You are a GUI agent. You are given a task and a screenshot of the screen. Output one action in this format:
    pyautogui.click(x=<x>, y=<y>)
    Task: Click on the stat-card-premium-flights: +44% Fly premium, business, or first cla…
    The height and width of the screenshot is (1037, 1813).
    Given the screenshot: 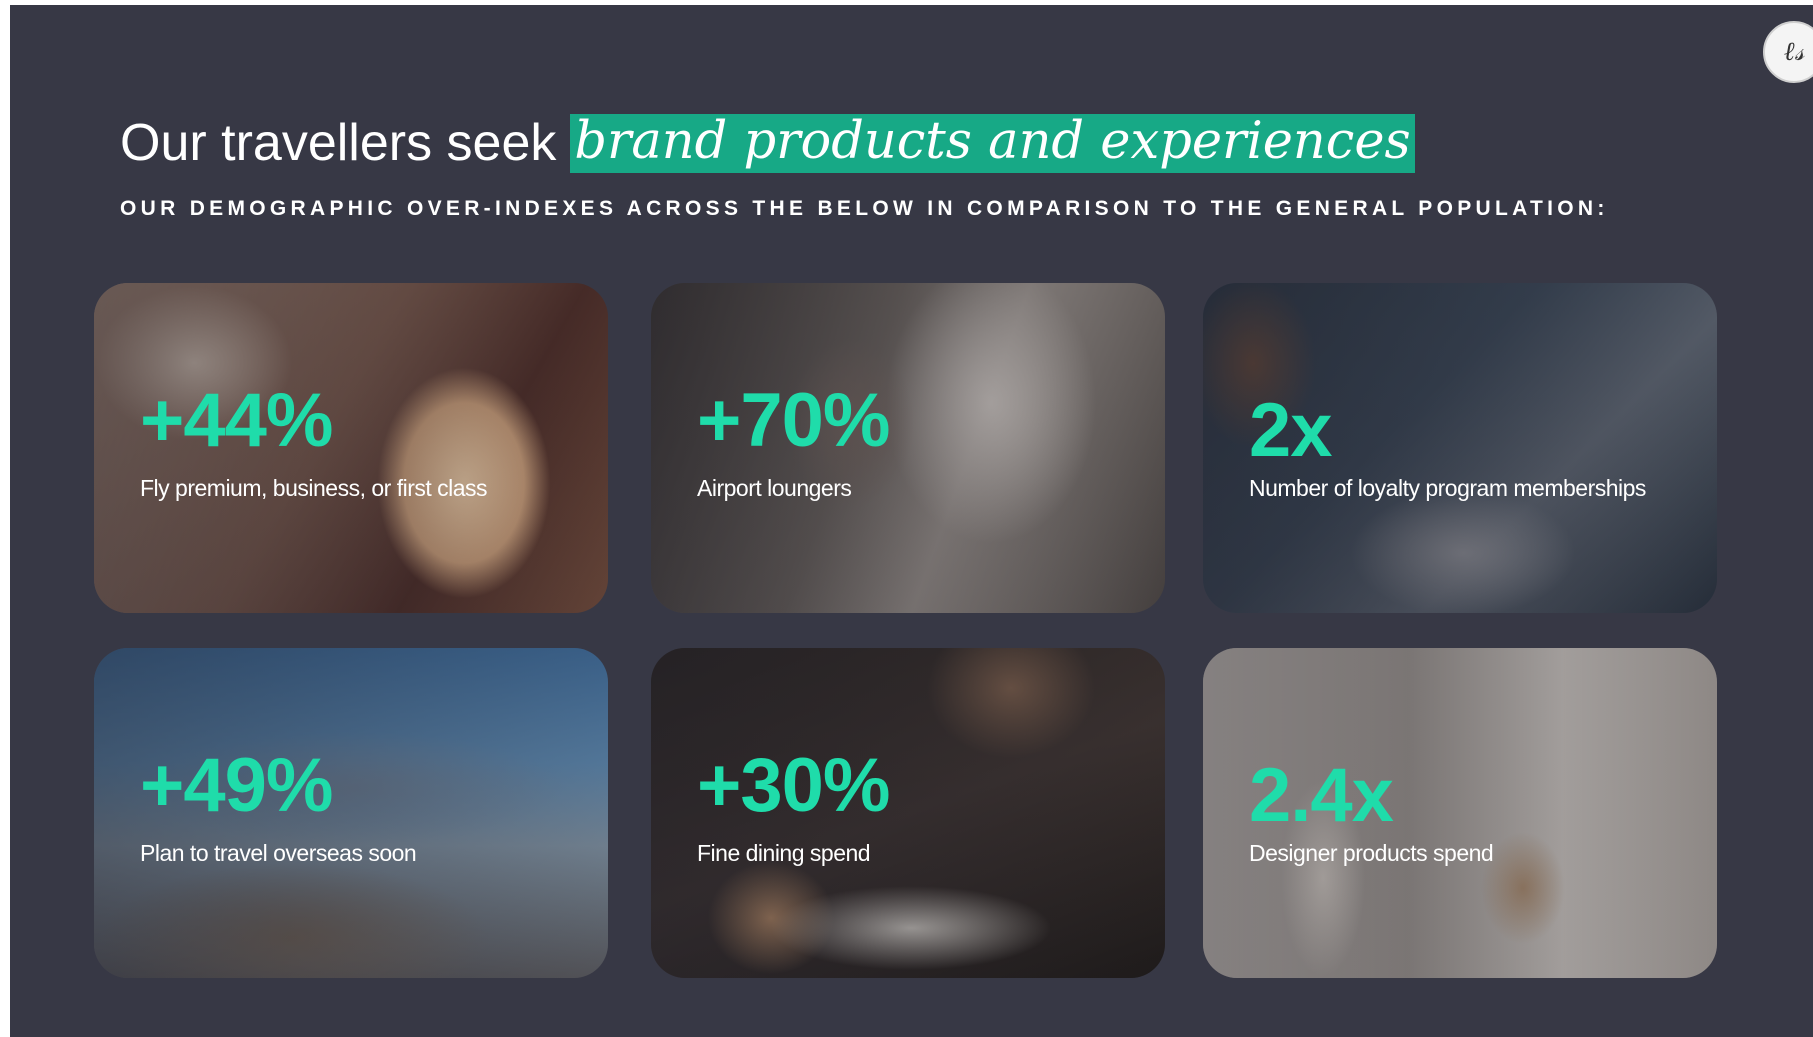 What is the action you would take?
    pyautogui.click(x=351, y=448)
    